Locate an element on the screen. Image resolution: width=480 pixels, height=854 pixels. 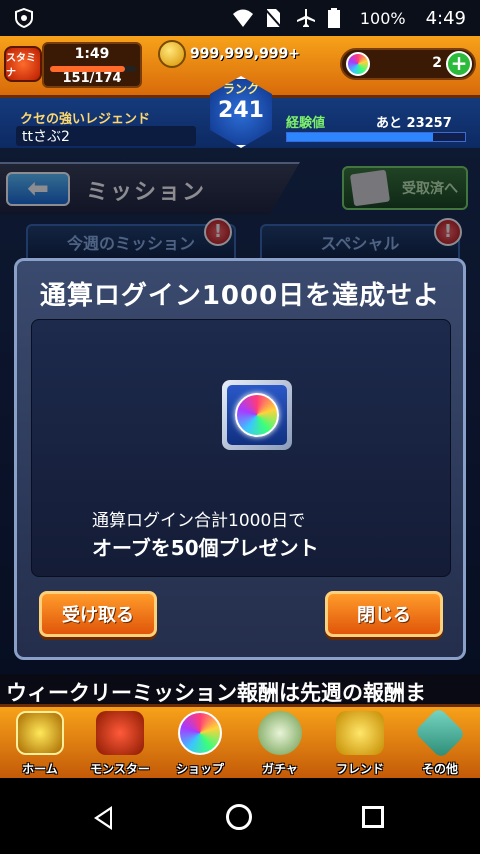
airplane-mode-icon is located at coordinates (306, 18).